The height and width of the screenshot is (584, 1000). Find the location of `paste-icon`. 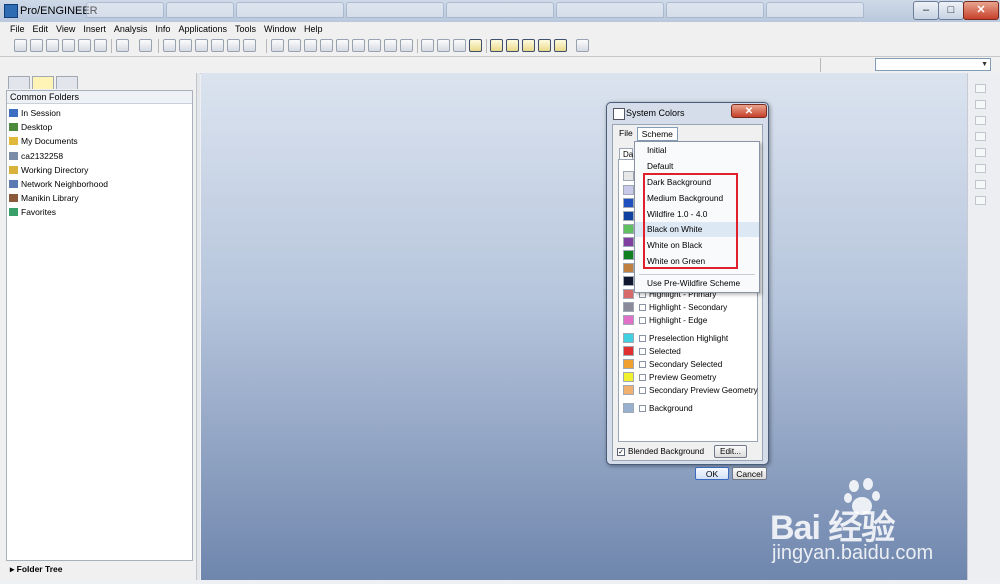

paste-icon is located at coordinates (201, 45).